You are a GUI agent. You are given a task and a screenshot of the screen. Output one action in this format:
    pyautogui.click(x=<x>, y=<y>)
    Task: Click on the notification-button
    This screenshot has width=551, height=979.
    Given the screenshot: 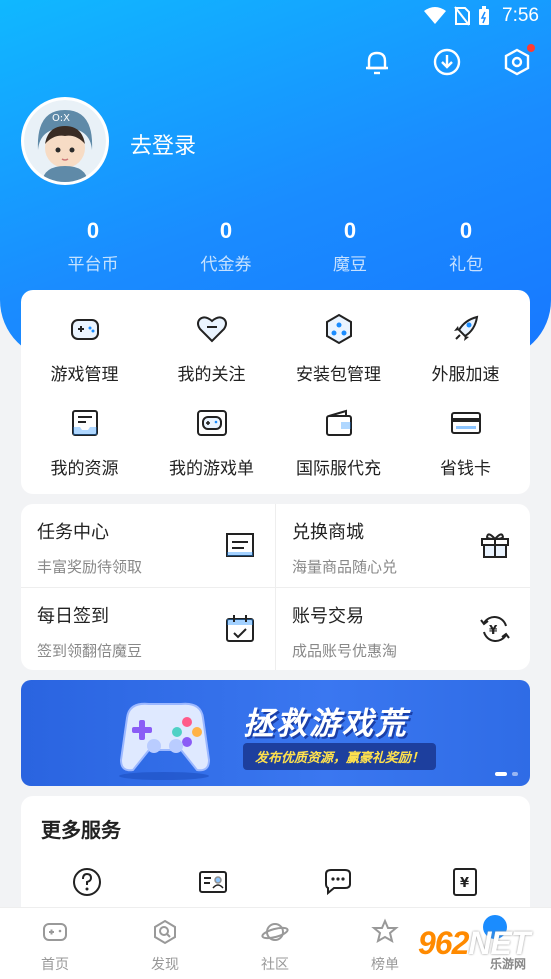 What is the action you would take?
    pyautogui.click(x=377, y=62)
    